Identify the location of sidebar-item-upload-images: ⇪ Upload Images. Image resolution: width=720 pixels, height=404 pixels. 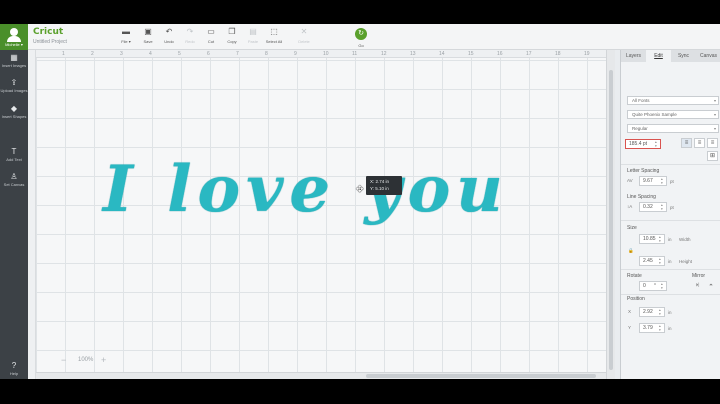
(14, 85).